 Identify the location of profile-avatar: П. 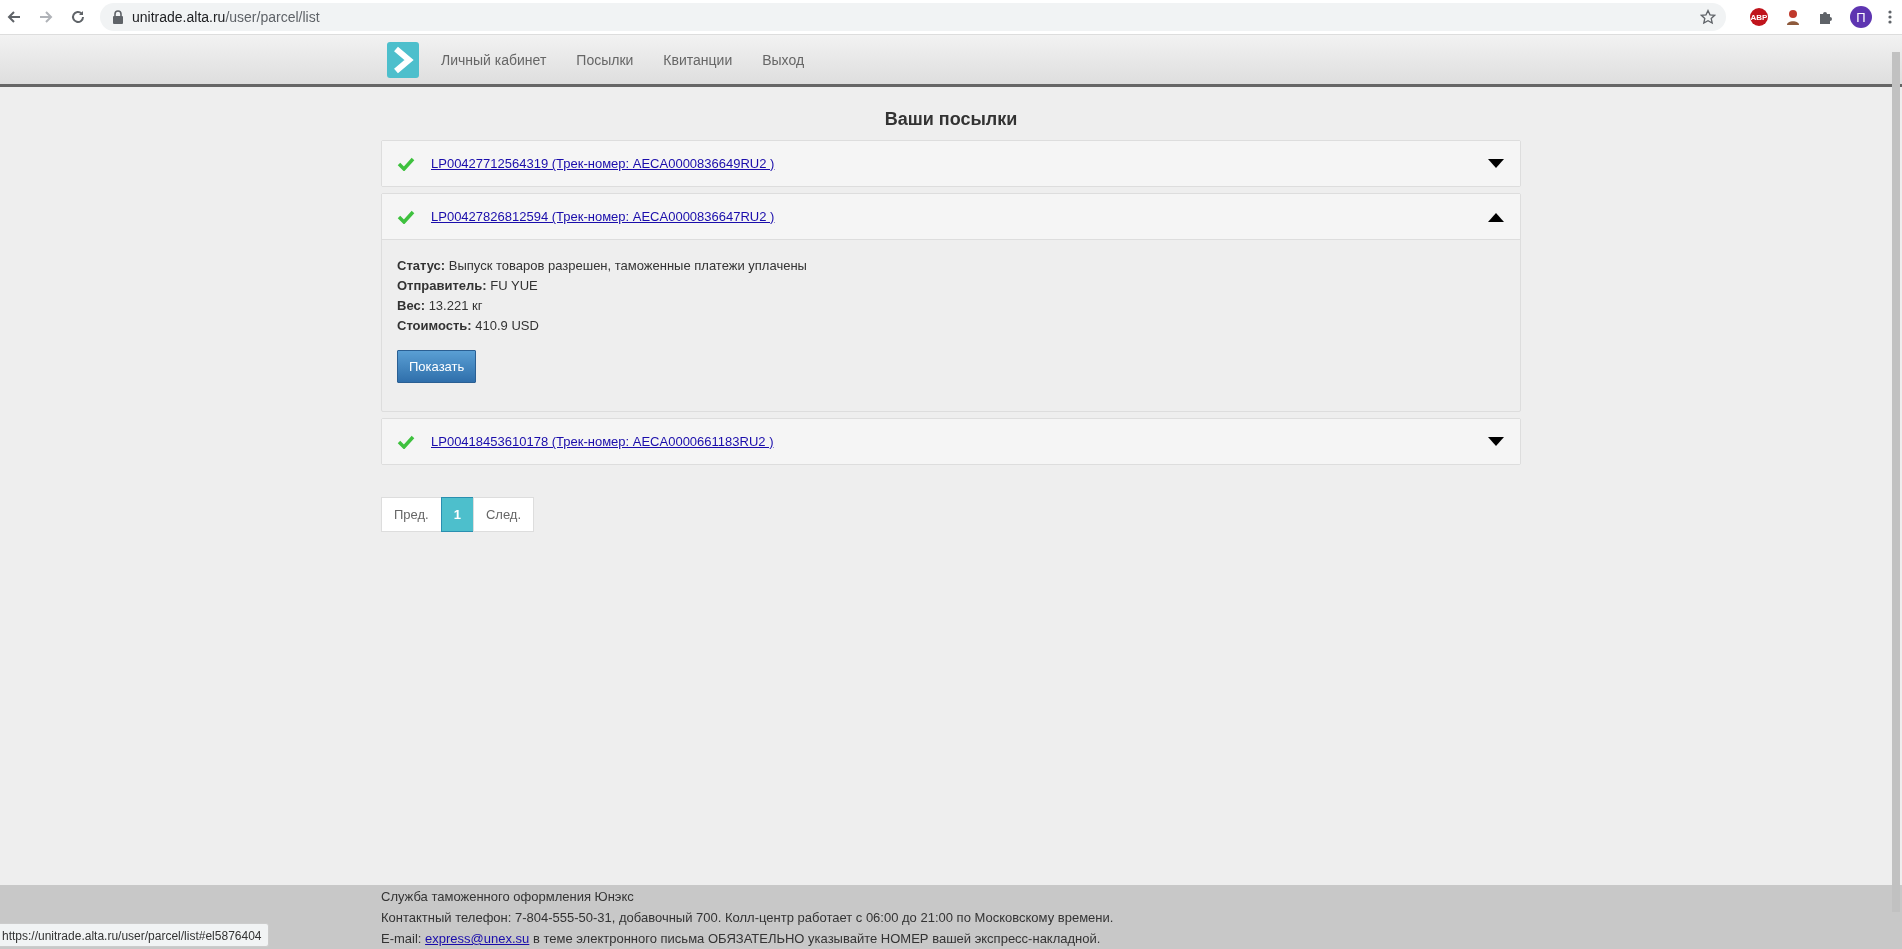
(1861, 17).